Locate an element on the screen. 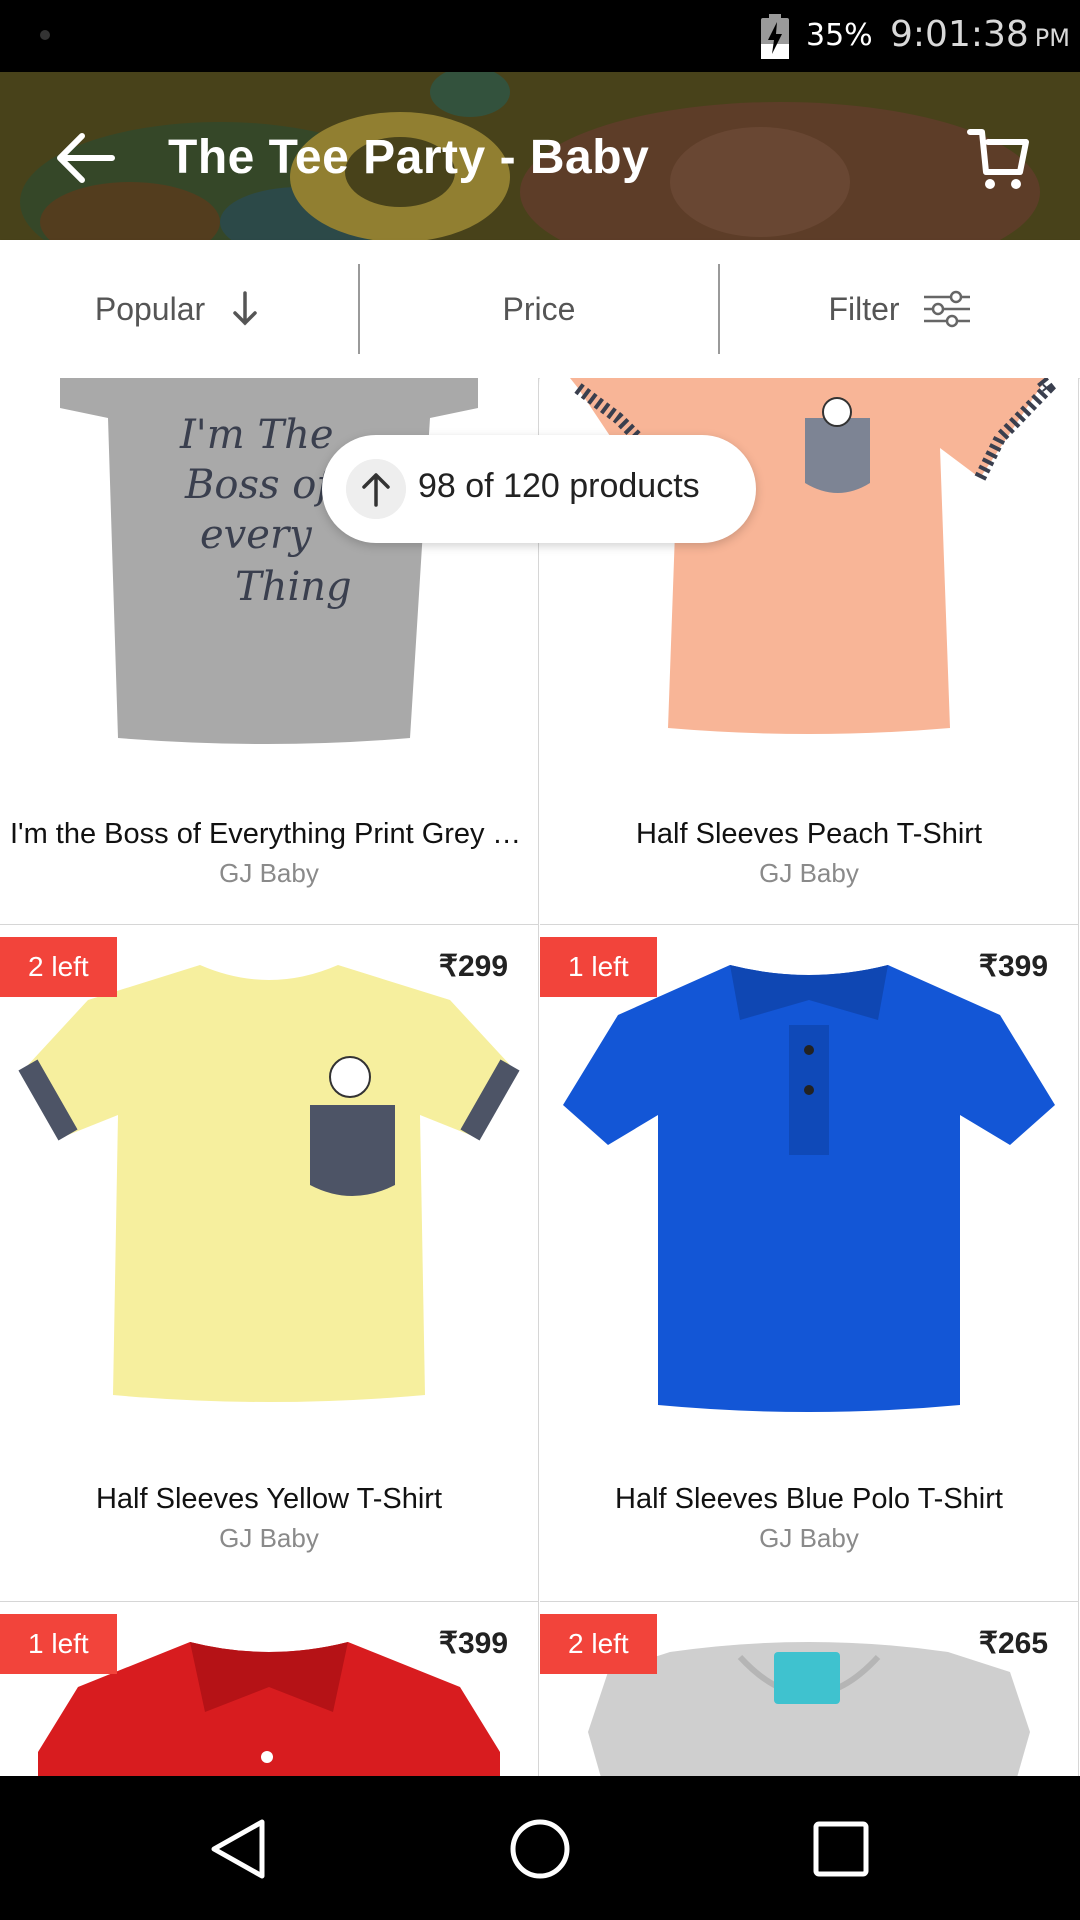  filter-label: Filter is located at coordinates (864, 308).